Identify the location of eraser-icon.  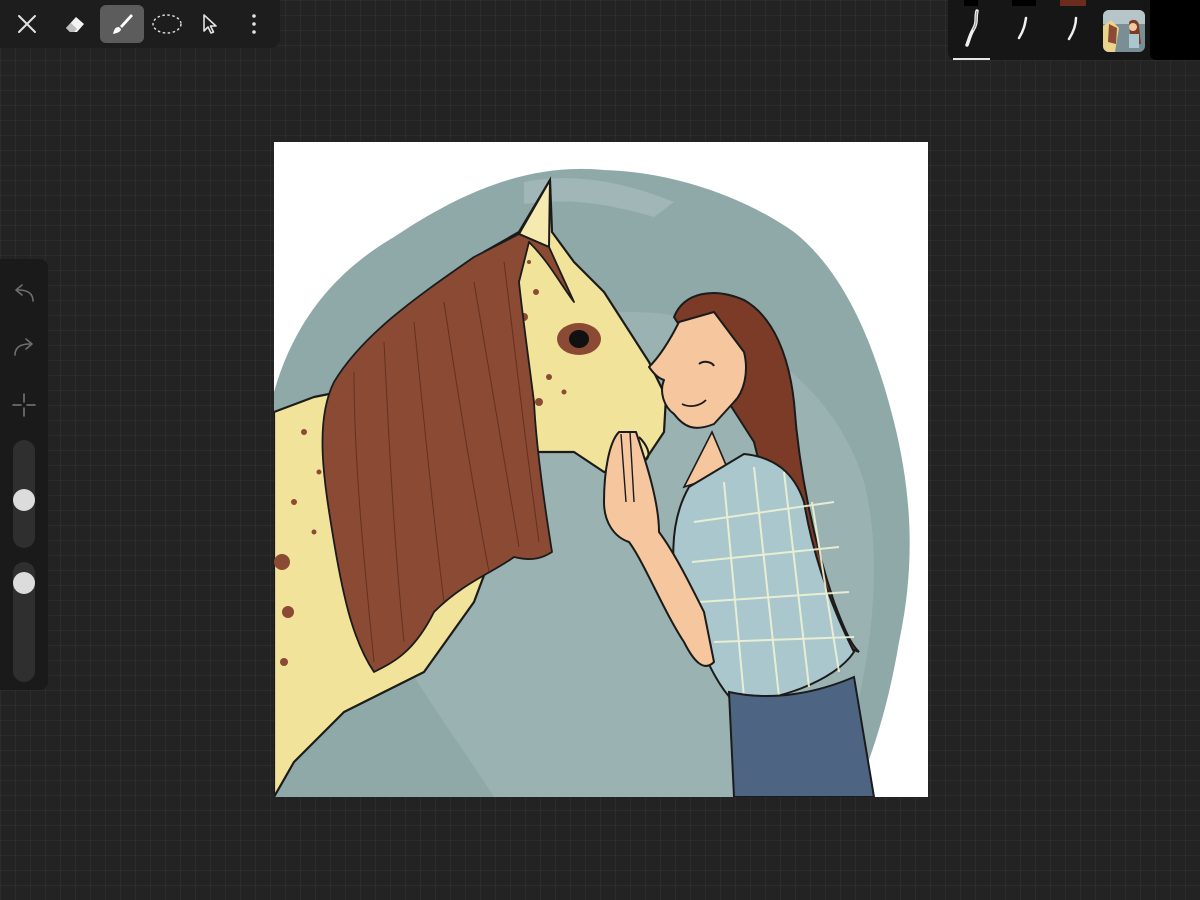
(75, 24).